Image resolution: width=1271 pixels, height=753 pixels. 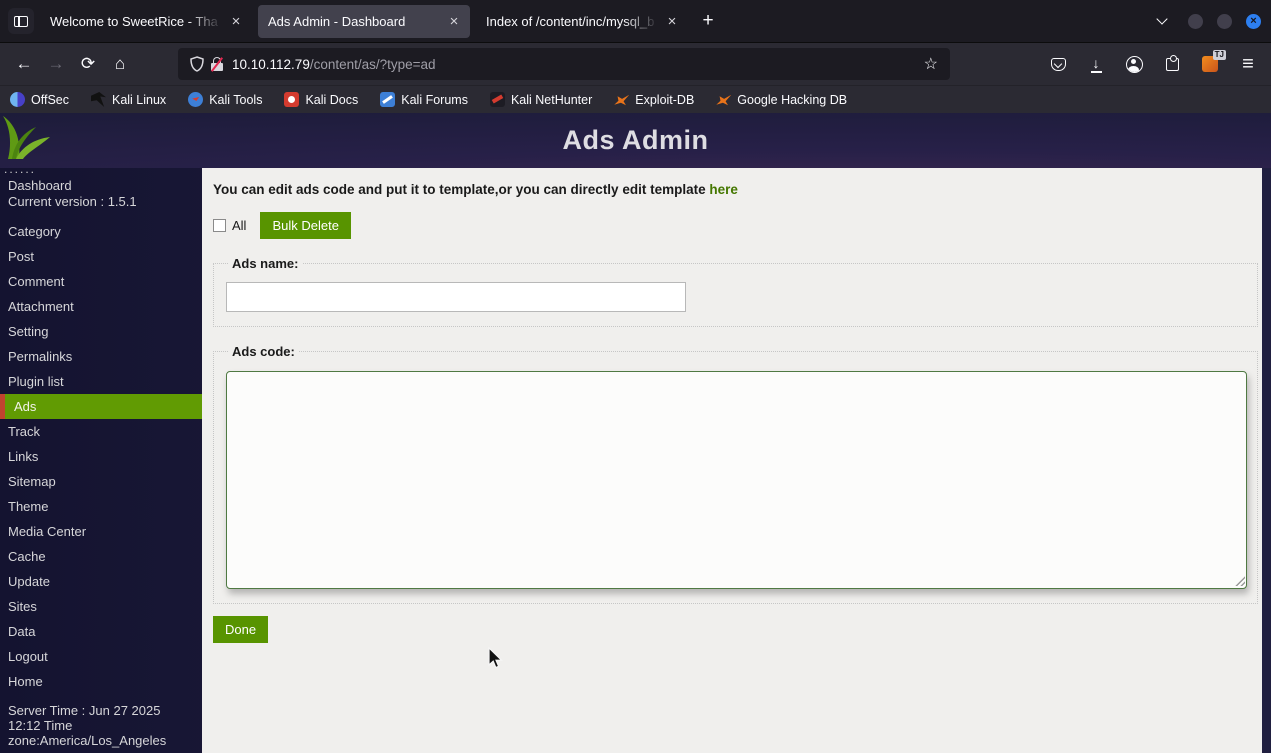 What do you see at coordinates (388, 99) in the screenshot?
I see `kali-forums-icon` at bounding box center [388, 99].